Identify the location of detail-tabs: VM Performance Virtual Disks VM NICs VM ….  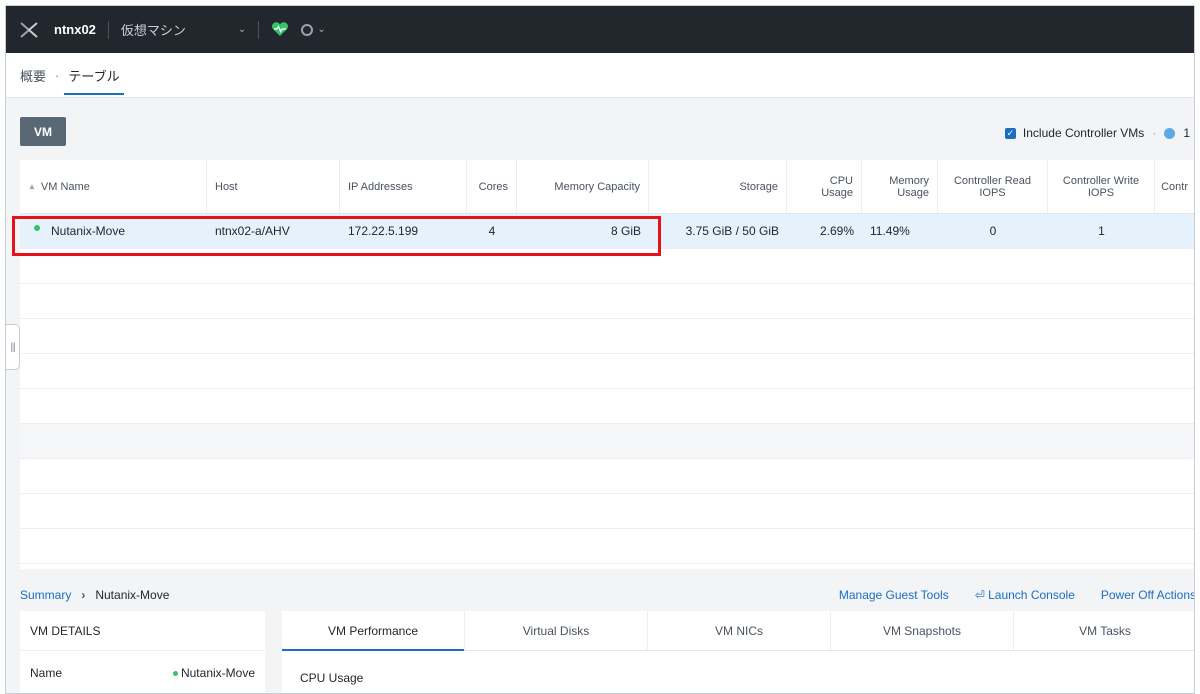
(738, 631).